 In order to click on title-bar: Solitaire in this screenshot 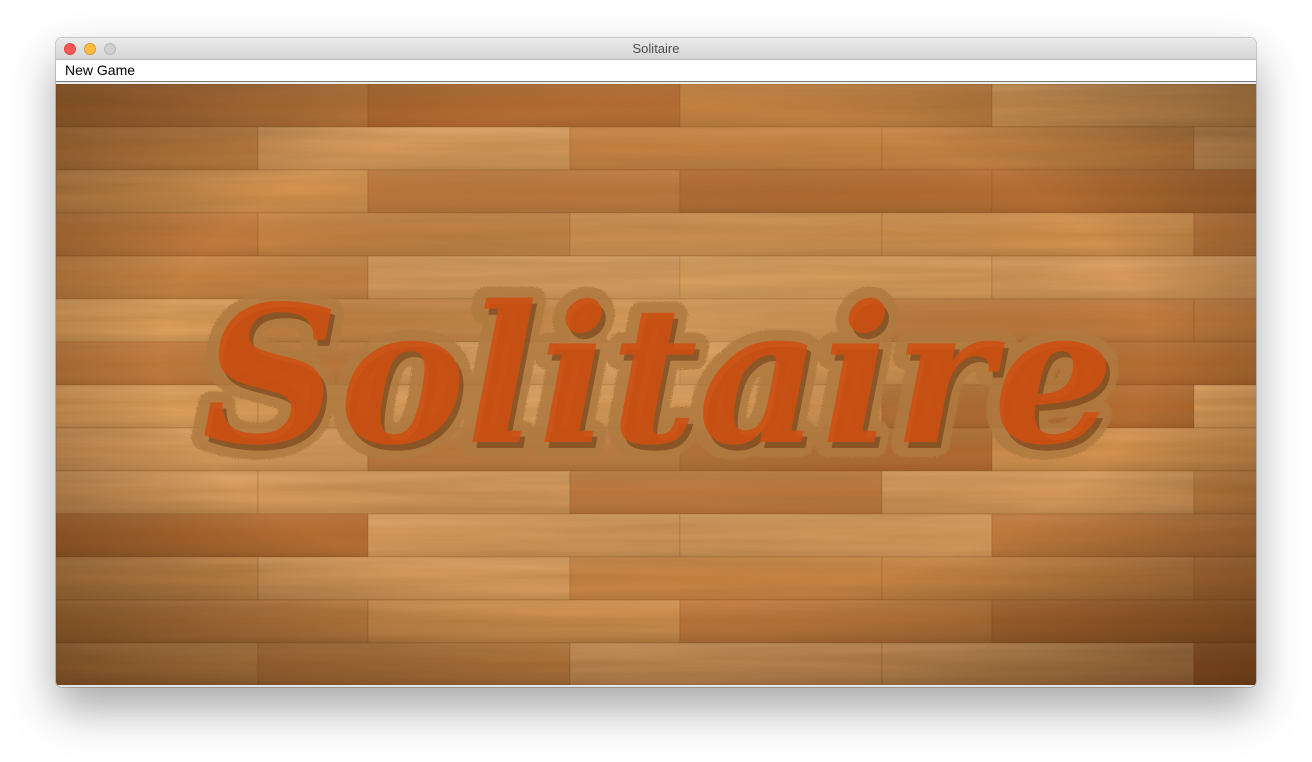, I will do `click(656, 49)`.